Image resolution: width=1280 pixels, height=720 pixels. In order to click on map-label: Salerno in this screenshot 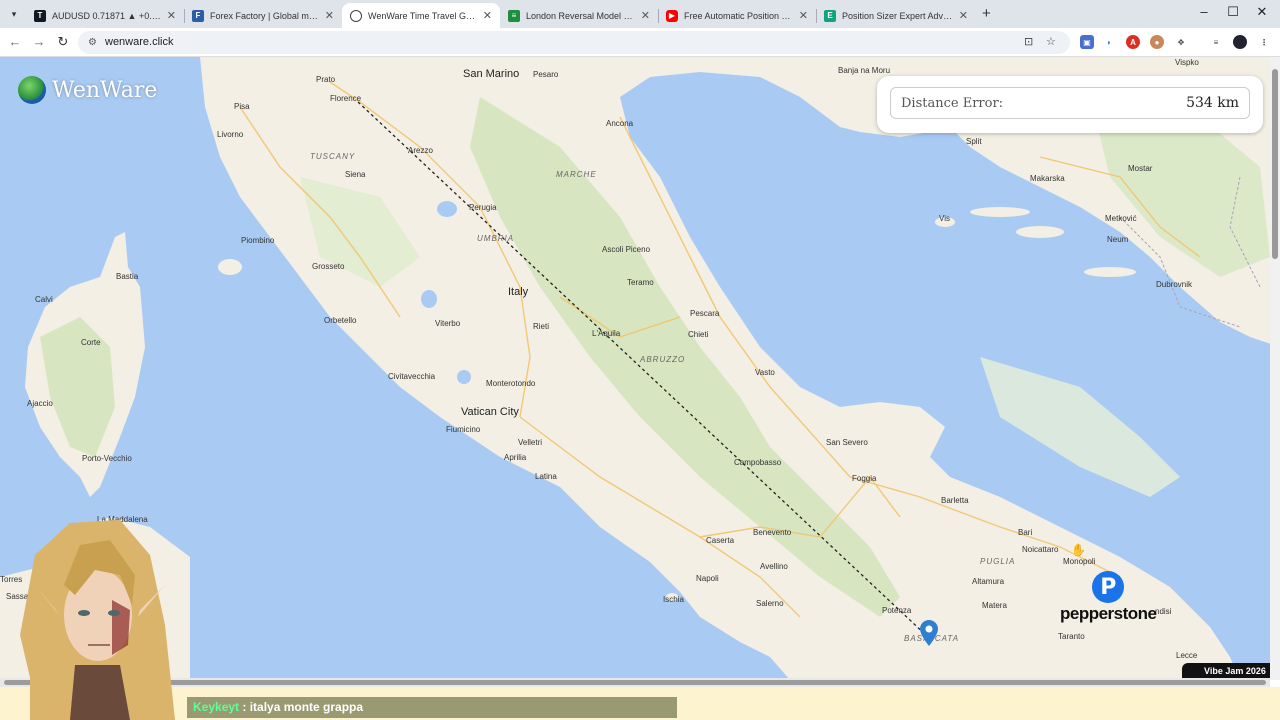, I will do `click(770, 603)`.